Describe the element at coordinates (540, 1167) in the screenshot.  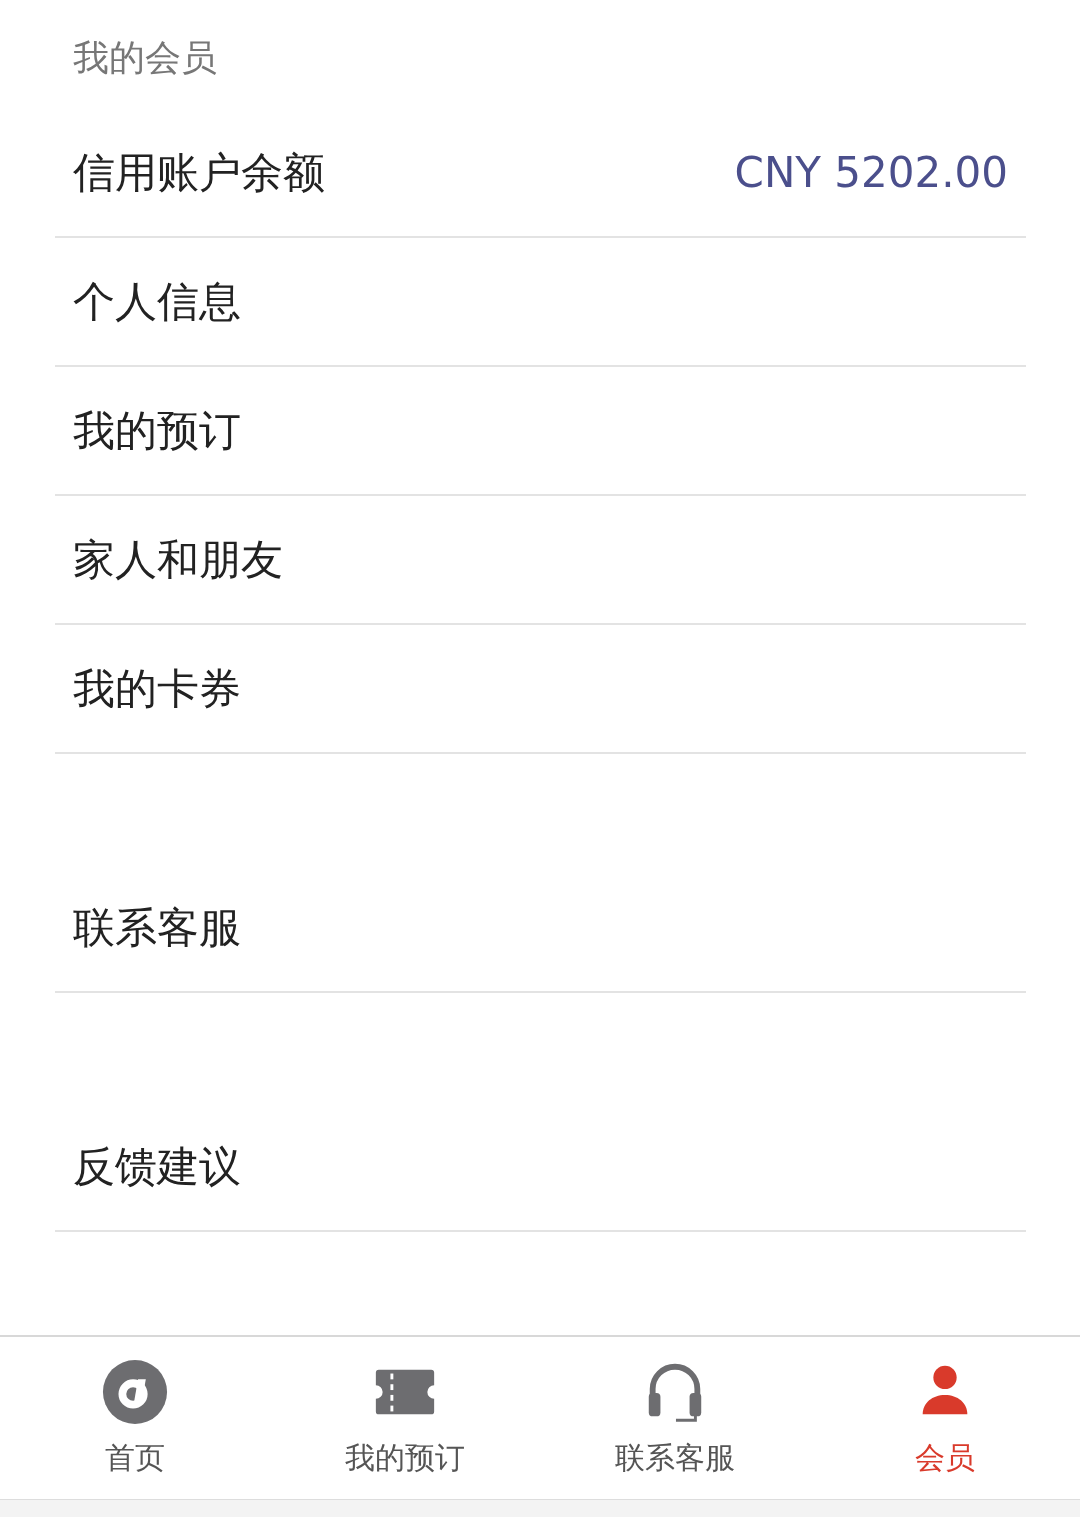
I see `menu-item: 反馈建议` at that location.